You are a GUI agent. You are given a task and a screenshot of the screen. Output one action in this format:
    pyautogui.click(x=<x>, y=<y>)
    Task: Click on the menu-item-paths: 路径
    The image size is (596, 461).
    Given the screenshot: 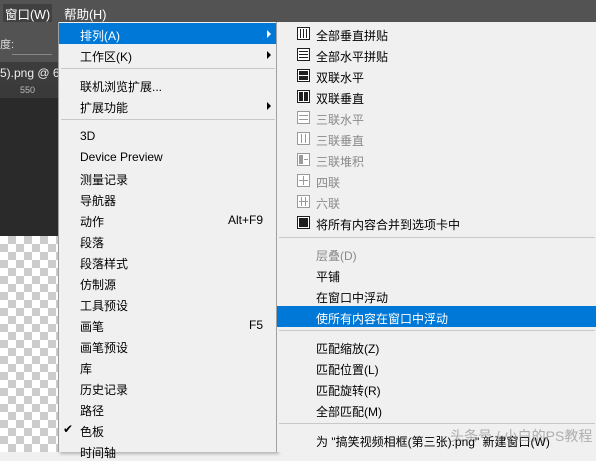 What is the action you would take?
    pyautogui.click(x=168, y=408)
    